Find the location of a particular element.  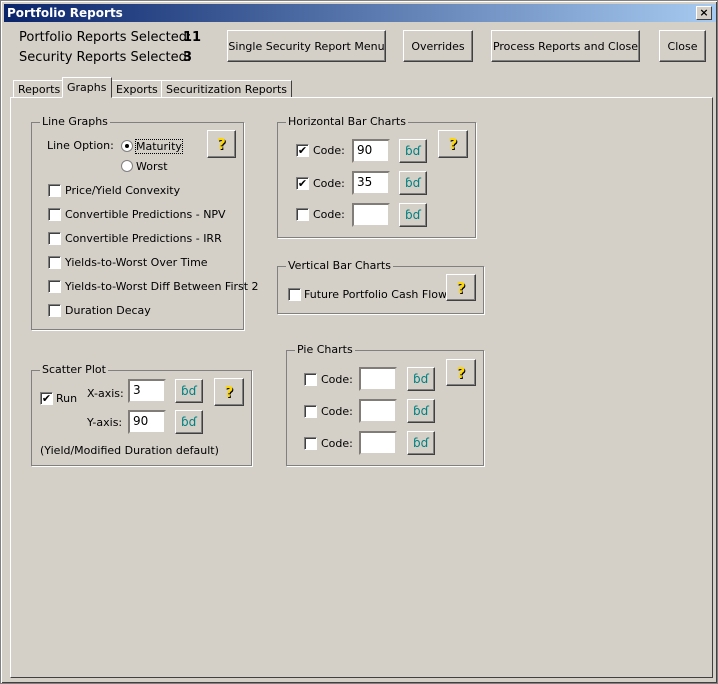

convertible-npv-label: Convertible Predictions - NPV is located at coordinates (145, 214).